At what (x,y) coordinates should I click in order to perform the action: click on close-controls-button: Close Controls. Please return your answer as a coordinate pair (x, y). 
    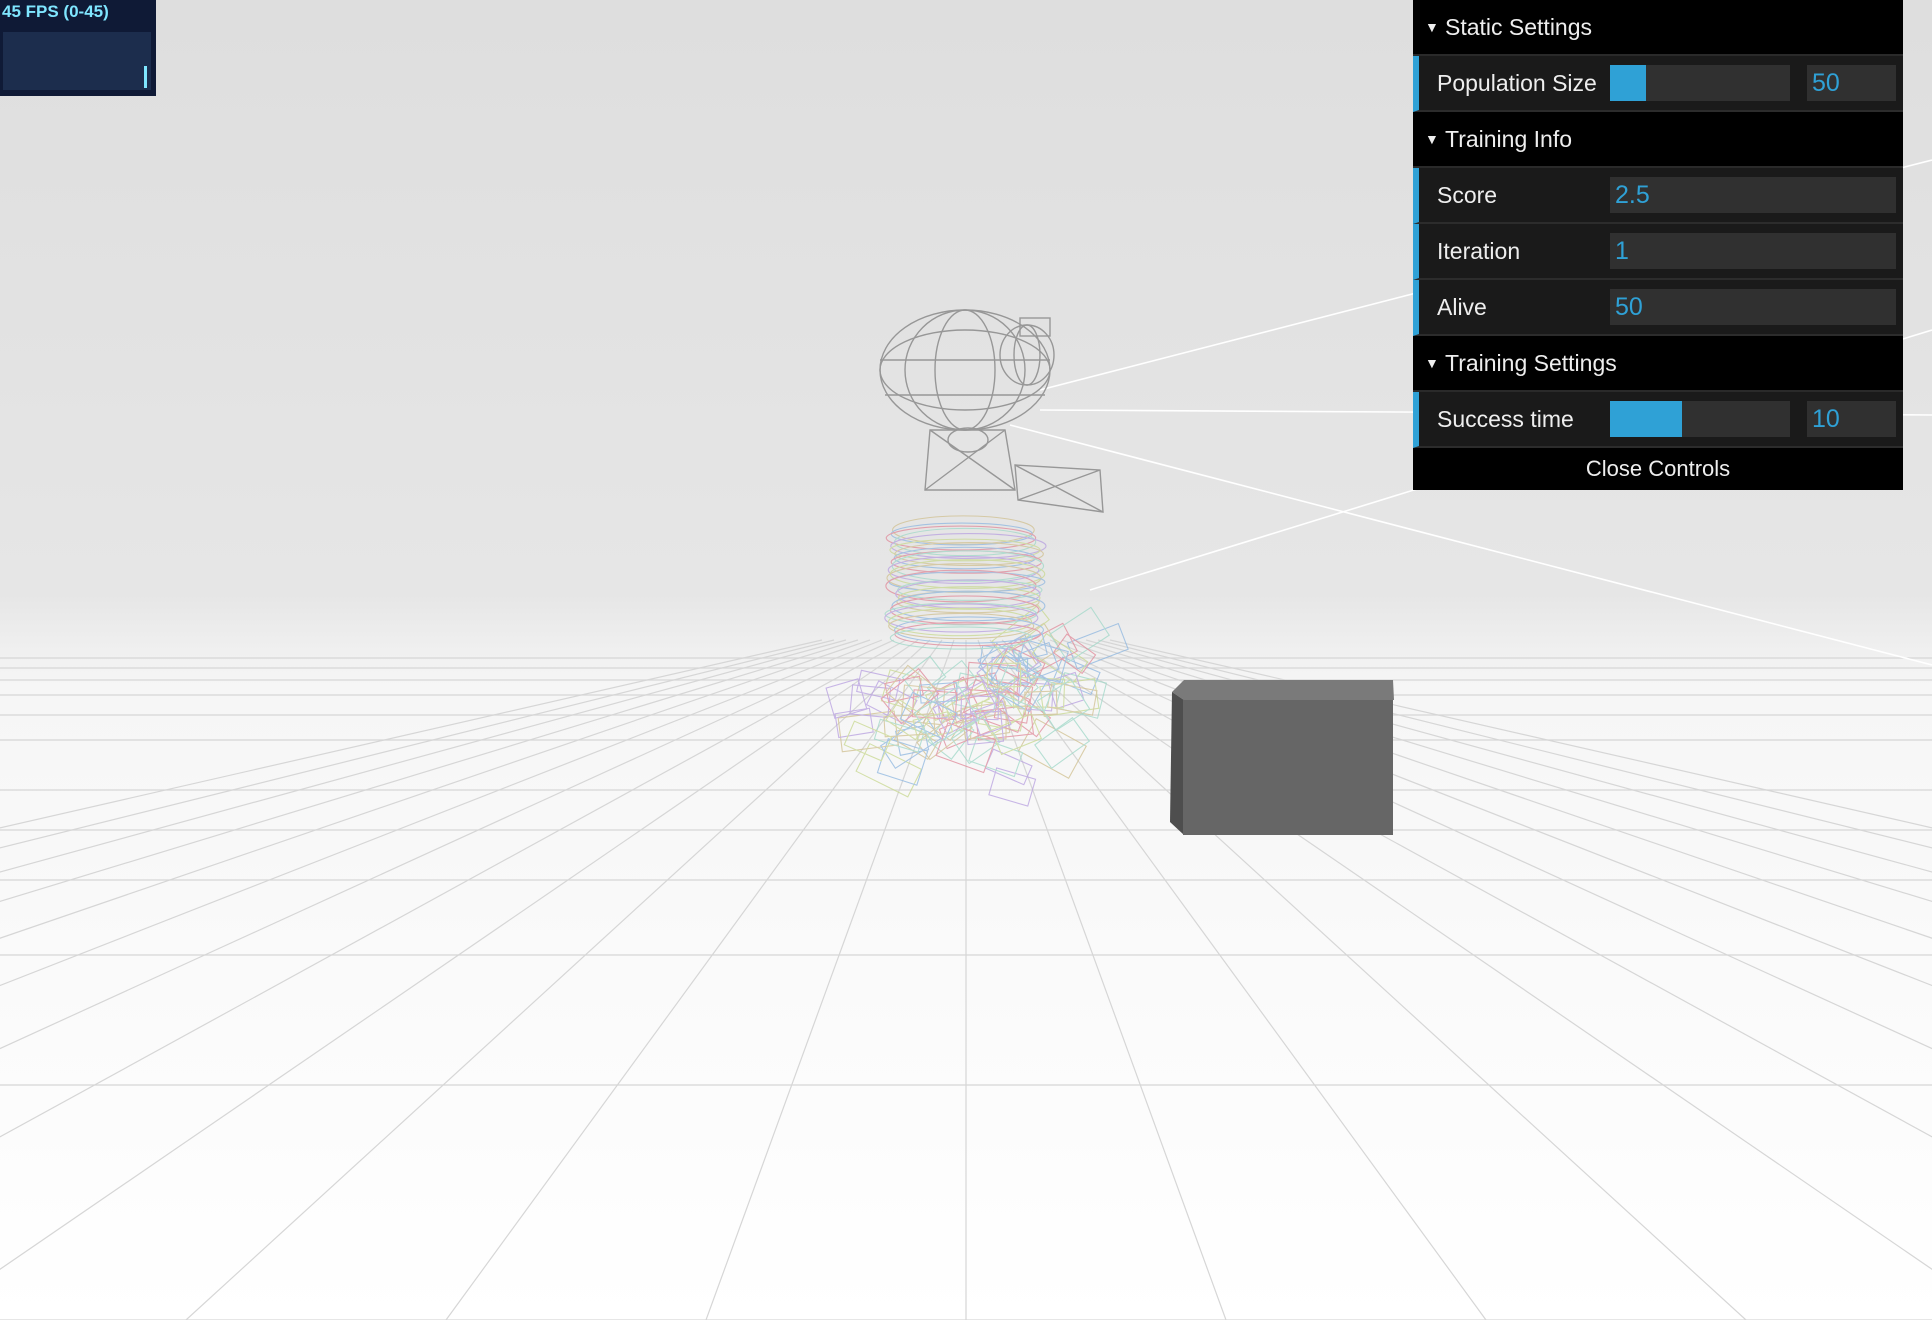
    Looking at the image, I should click on (1658, 469).